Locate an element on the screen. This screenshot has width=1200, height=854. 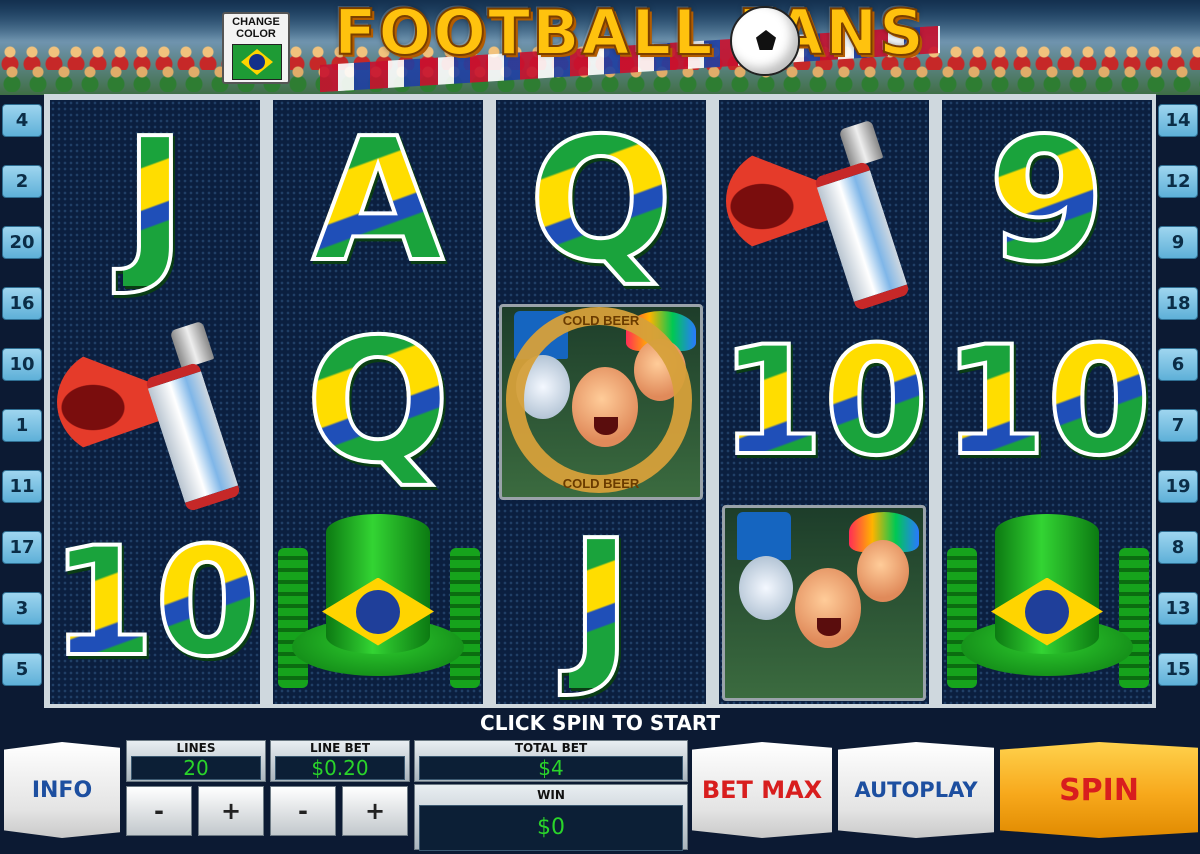
payline-tab: 11 is located at coordinates (22, 486).